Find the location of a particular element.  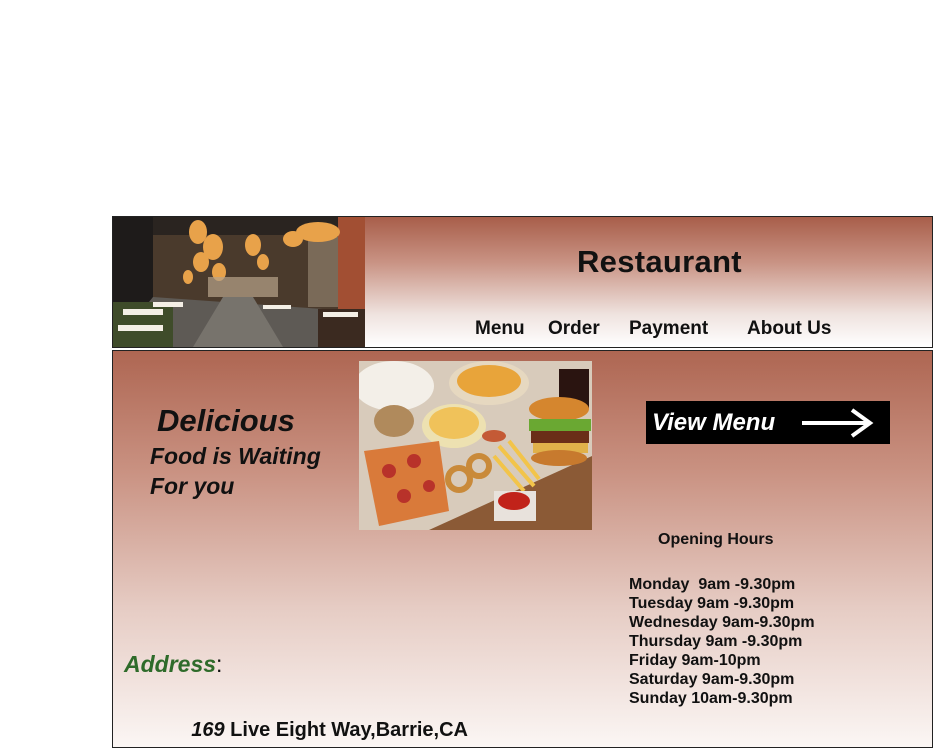

view-menu-button: View Menu is located at coordinates (768, 422).